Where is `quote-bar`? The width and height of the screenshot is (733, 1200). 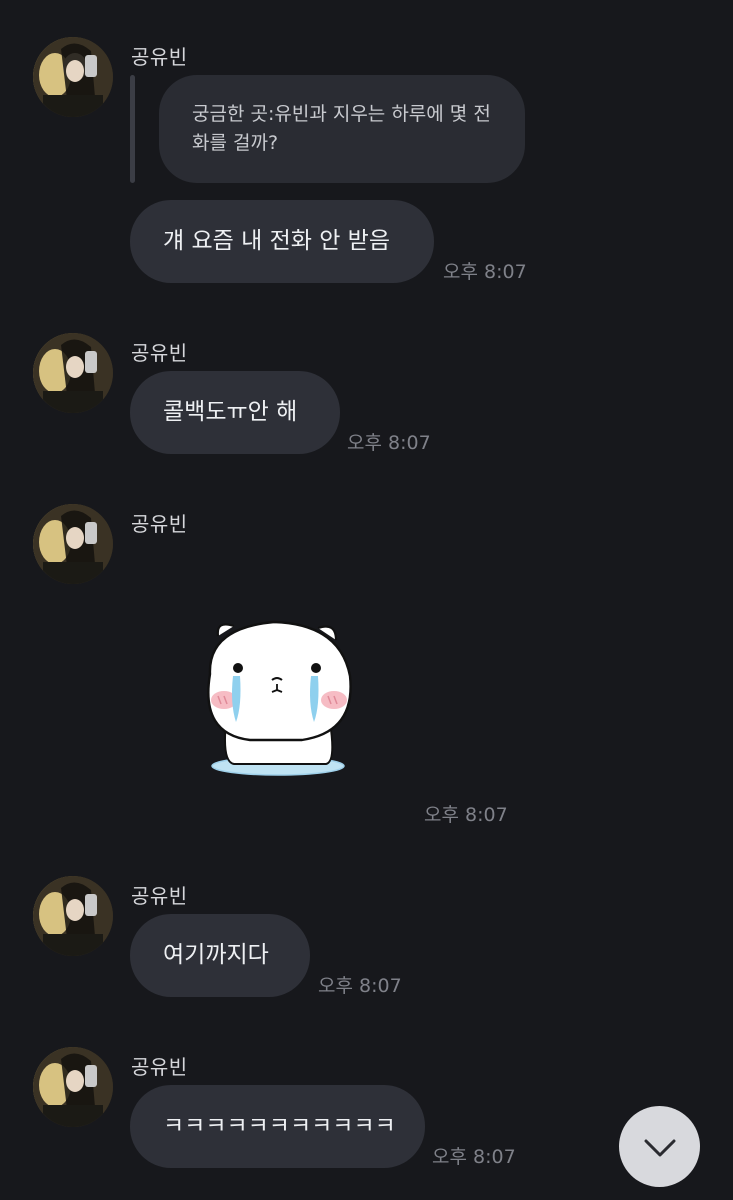
quote-bar is located at coordinates (132, 129).